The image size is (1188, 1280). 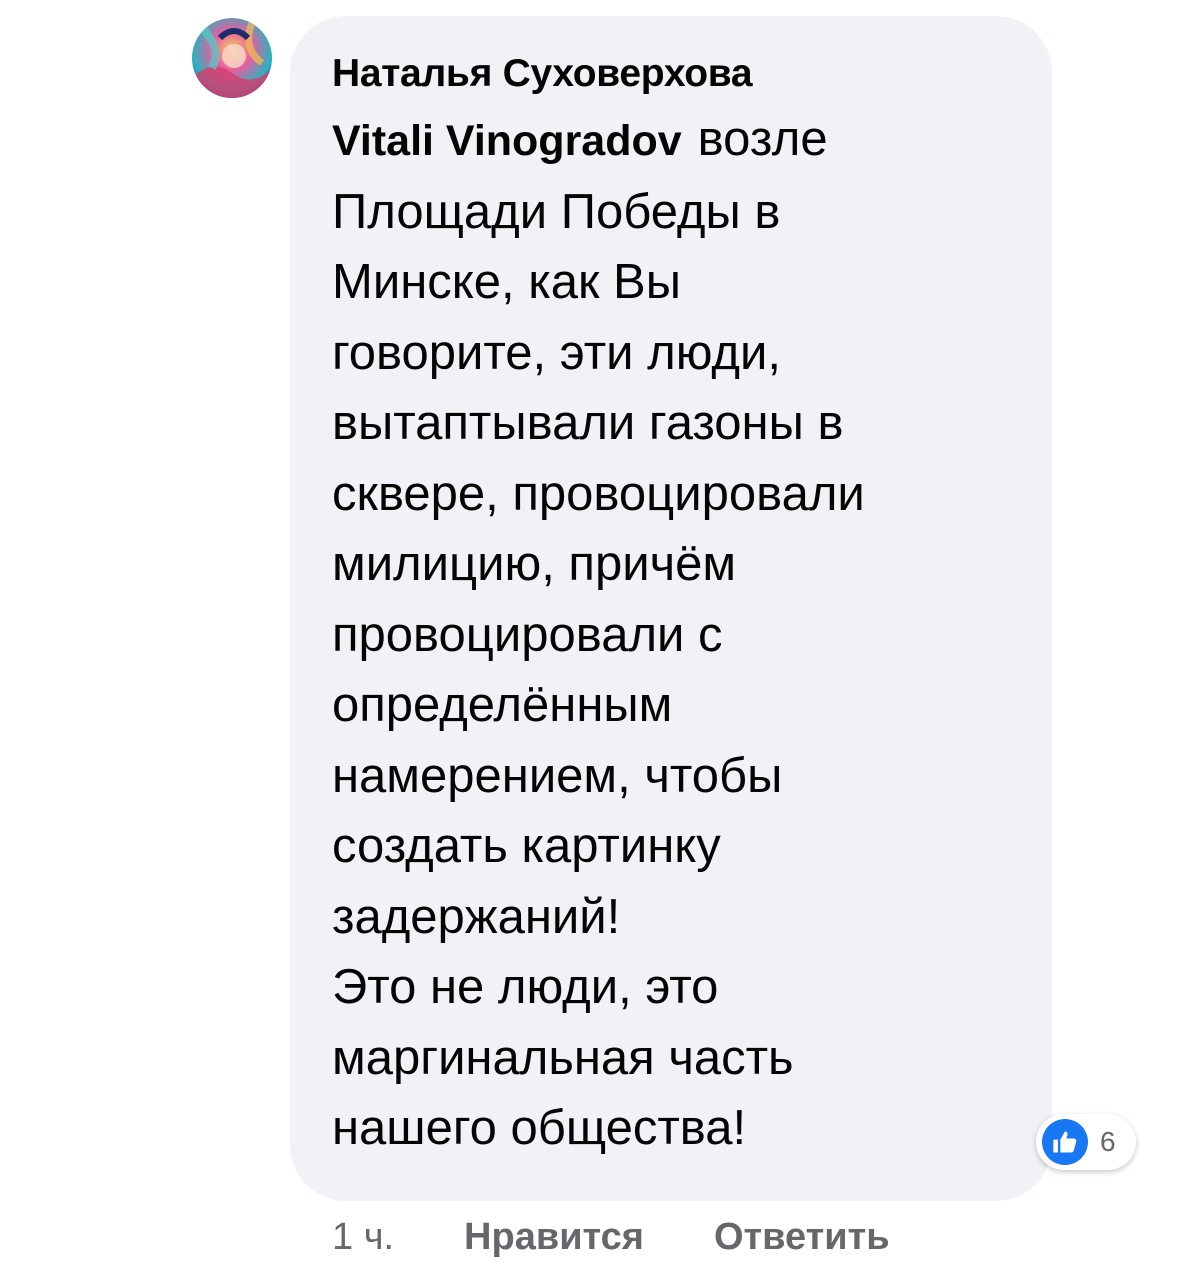 I want to click on comment-line: говорите, эти люди,, so click(x=556, y=352).